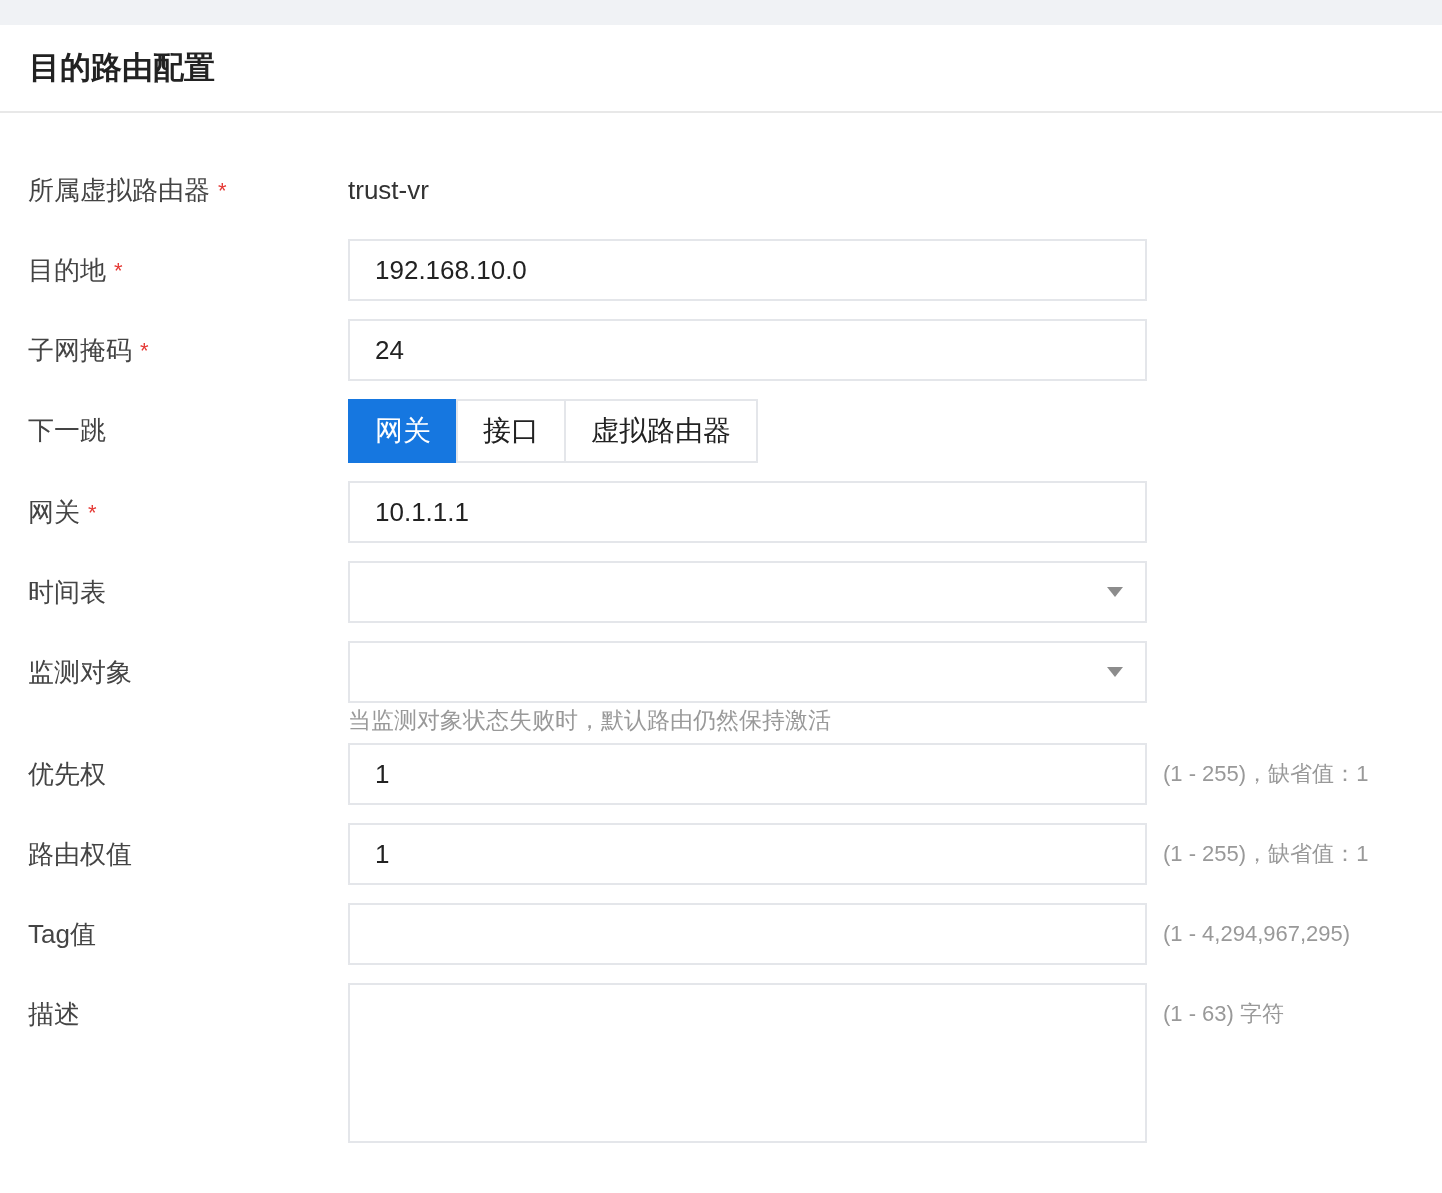  Describe the element at coordinates (67, 270) in the screenshot. I see `field-label: 目的地` at that location.